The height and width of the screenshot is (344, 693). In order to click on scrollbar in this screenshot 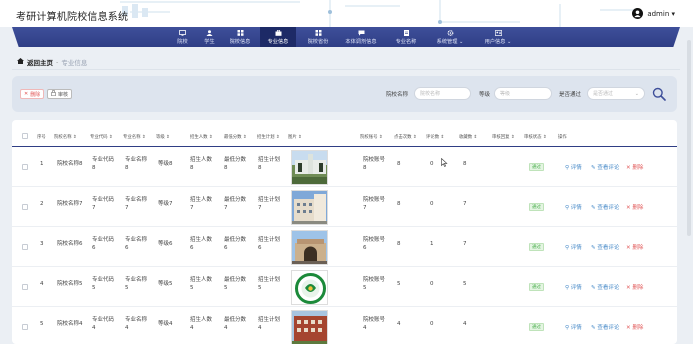, I will do `click(689, 138)`.